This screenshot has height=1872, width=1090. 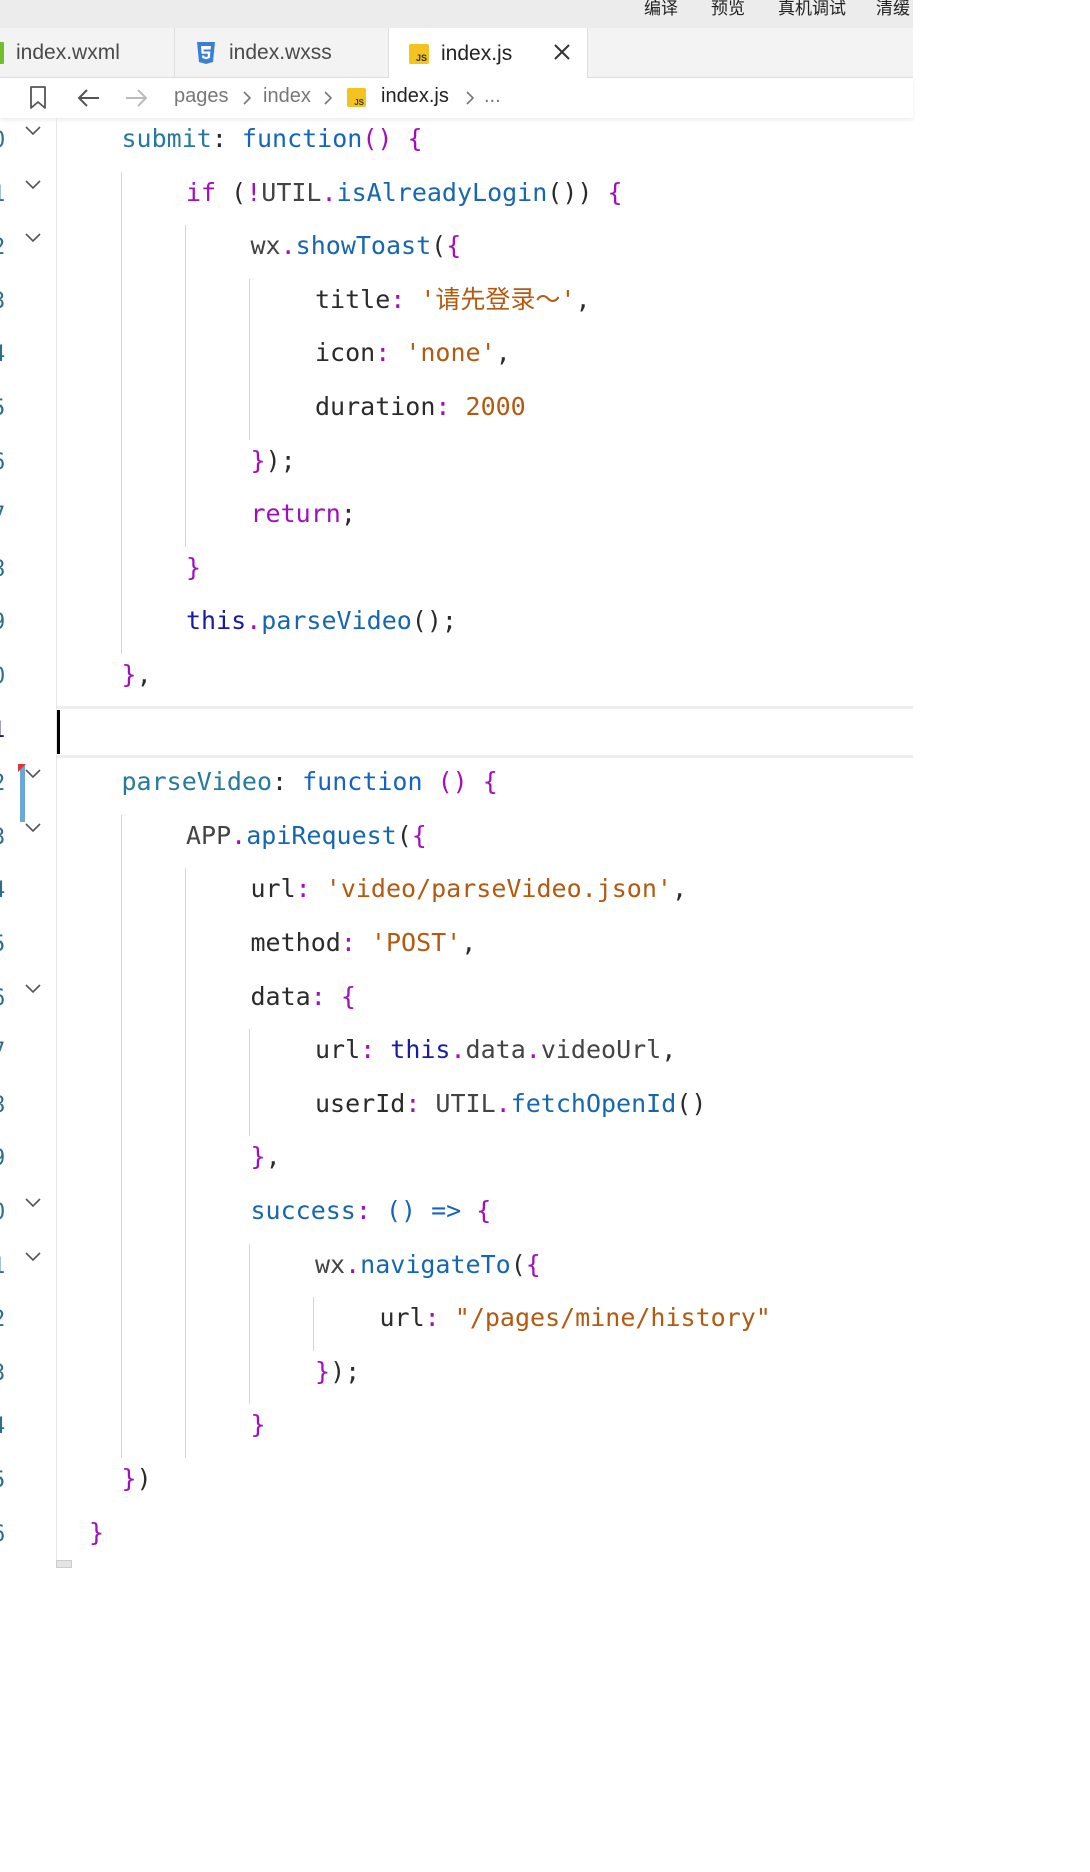 What do you see at coordinates (562, 52) in the screenshot?
I see `close-icon` at bounding box center [562, 52].